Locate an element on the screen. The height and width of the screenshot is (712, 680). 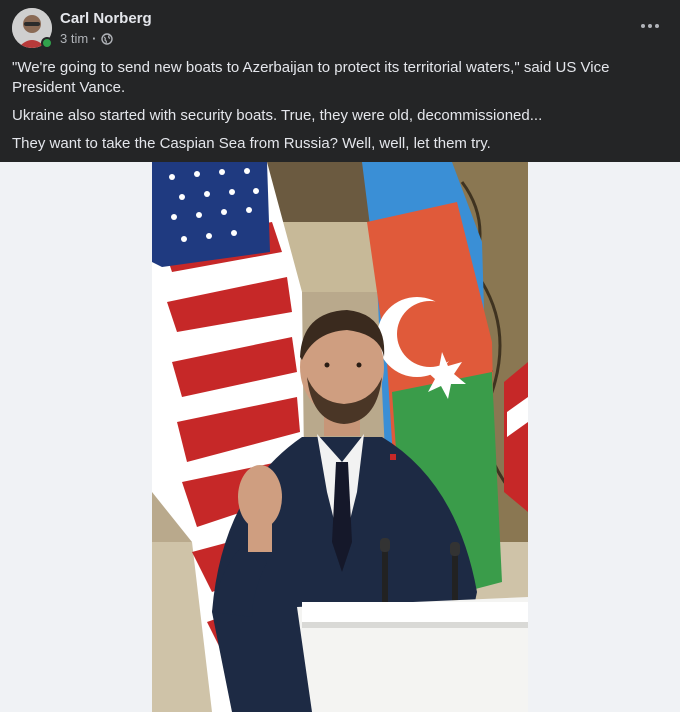
post-meta: 3 tim · is located at coordinates (86, 38).